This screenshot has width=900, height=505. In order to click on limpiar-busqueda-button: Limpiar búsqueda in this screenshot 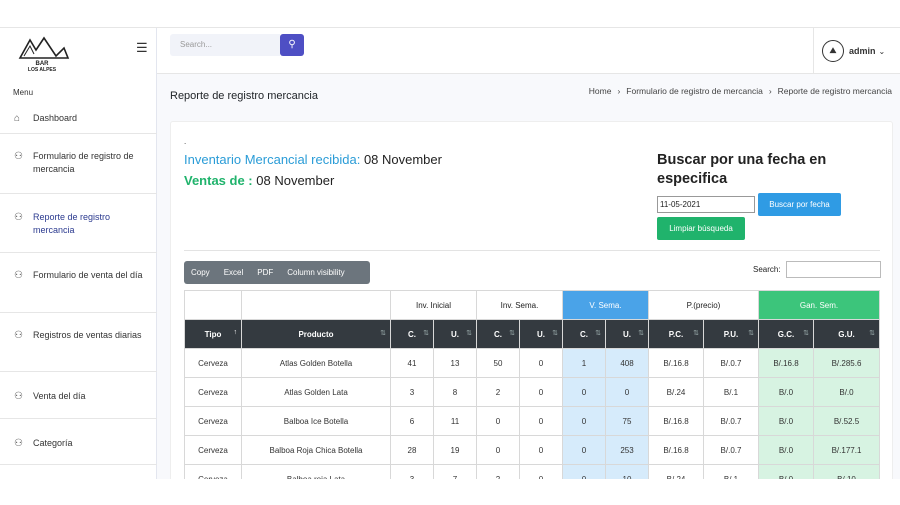, I will do `click(701, 228)`.